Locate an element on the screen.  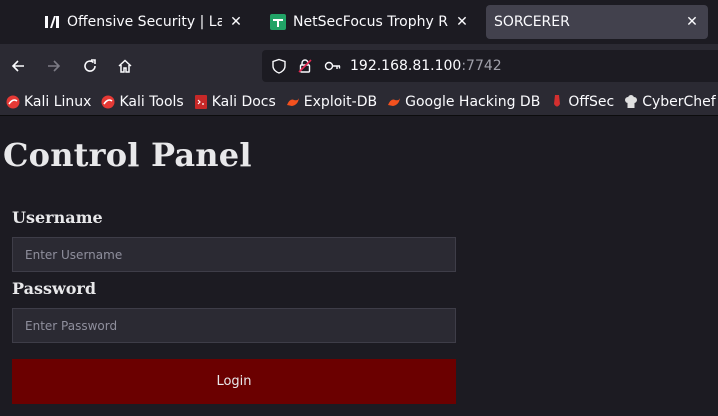
reload-icon is located at coordinates (90, 65).